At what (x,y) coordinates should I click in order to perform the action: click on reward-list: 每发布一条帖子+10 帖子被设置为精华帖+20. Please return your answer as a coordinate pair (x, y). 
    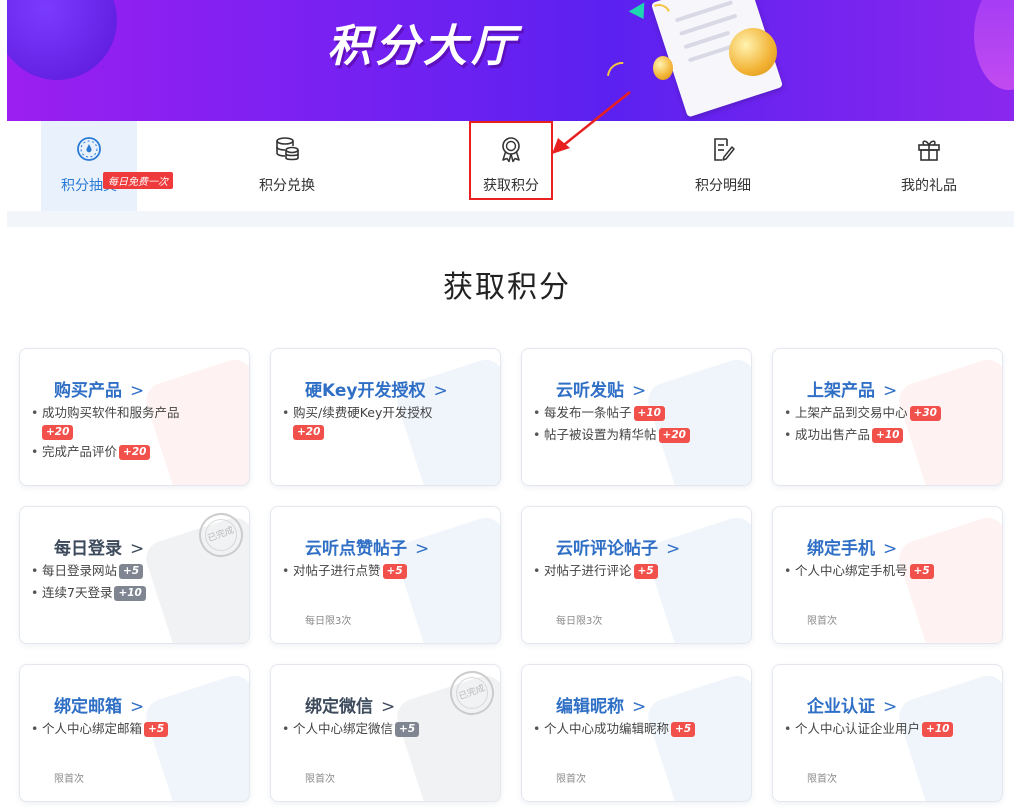
    Looking at the image, I should click on (636, 425).